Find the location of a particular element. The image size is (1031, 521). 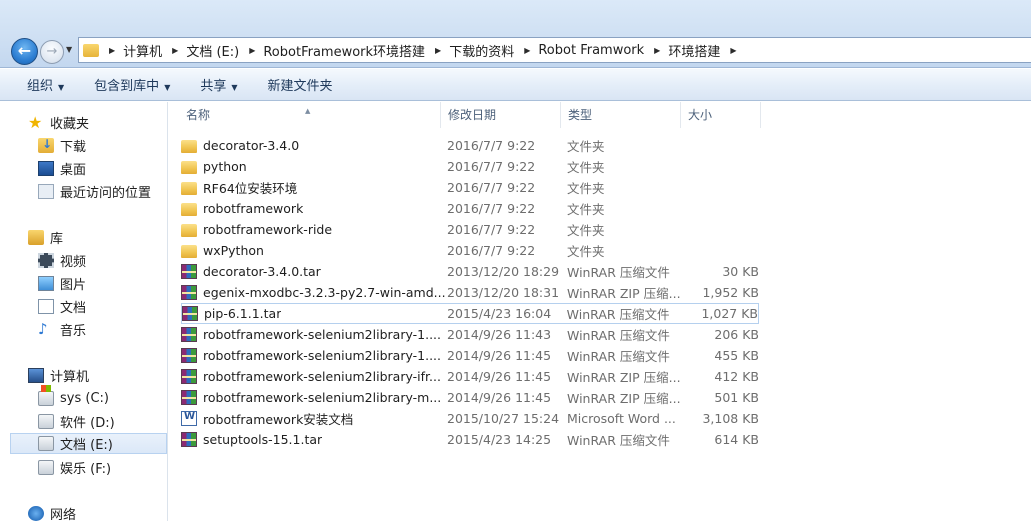

file-name-cell: setuptools-15.1.tar is located at coordinates (314, 439).